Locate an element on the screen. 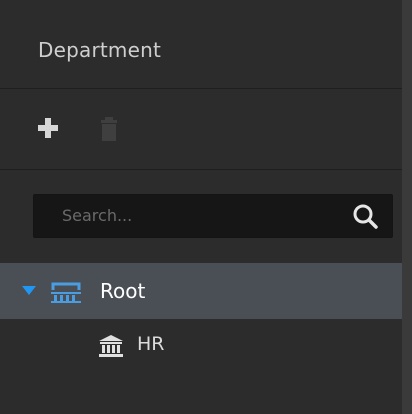  trash-icon is located at coordinates (109, 129).